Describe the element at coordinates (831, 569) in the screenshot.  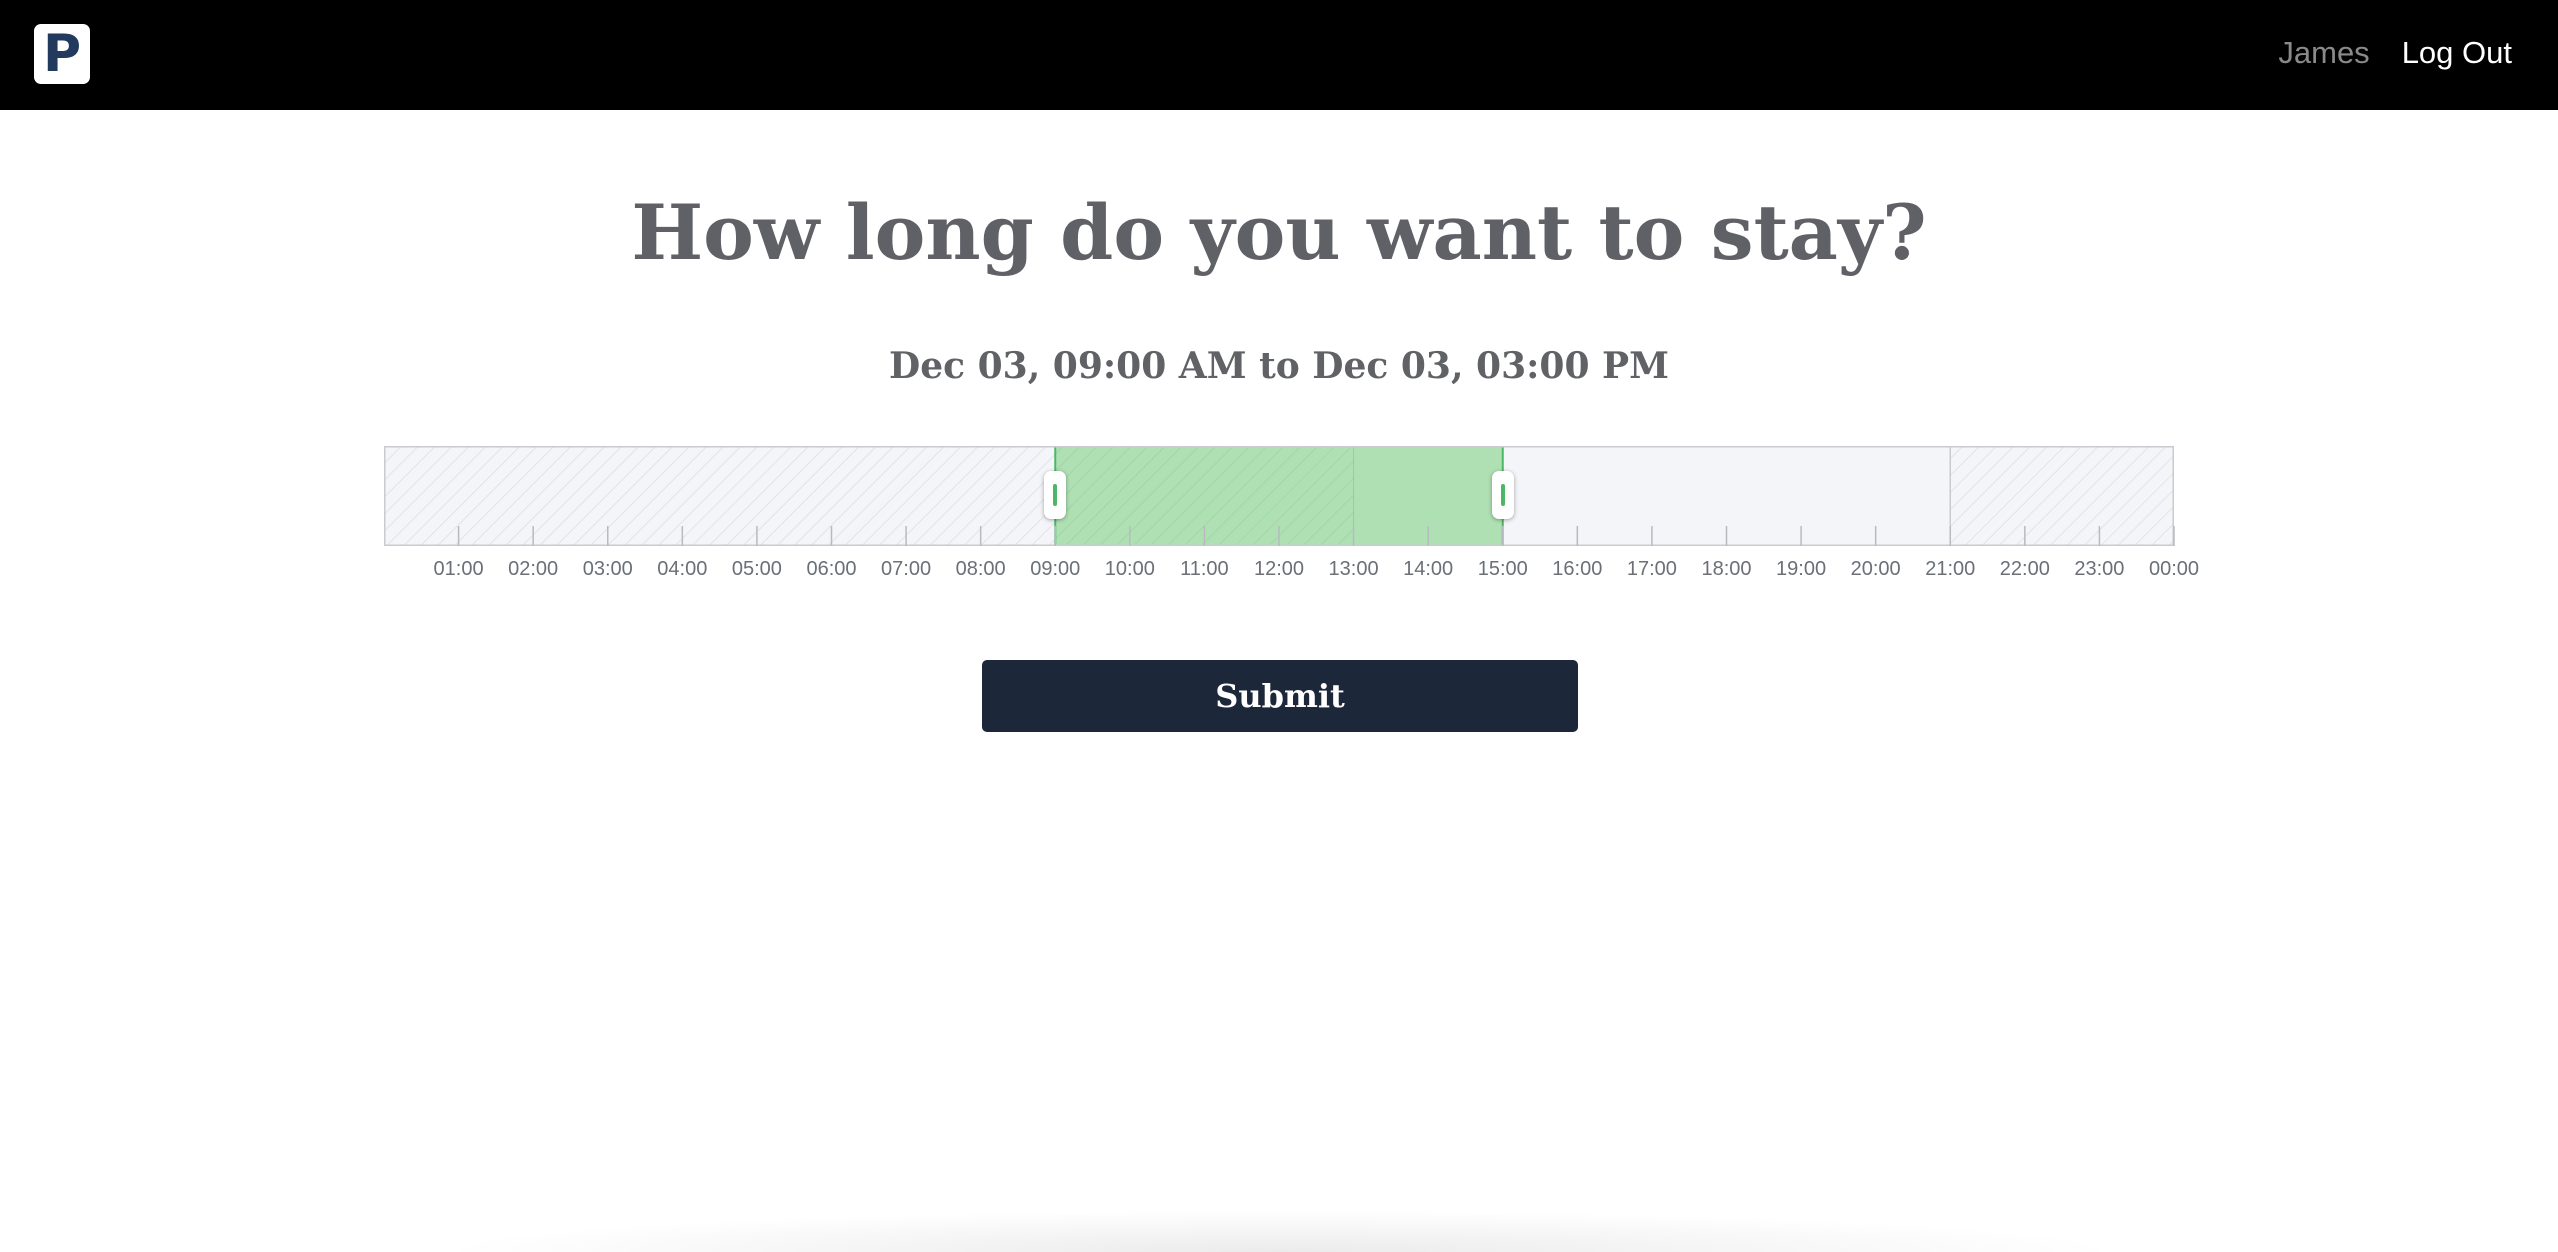
I see `hour-tick-label: 06:00` at that location.